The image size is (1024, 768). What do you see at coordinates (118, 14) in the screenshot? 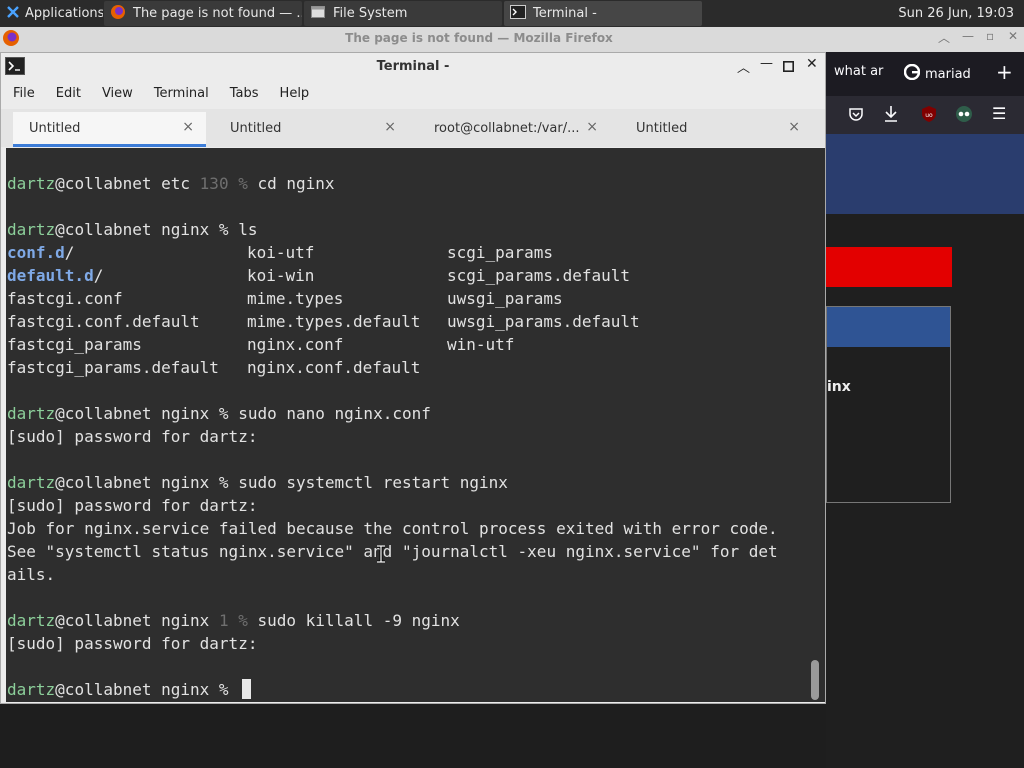
I see `firefox-icon` at bounding box center [118, 14].